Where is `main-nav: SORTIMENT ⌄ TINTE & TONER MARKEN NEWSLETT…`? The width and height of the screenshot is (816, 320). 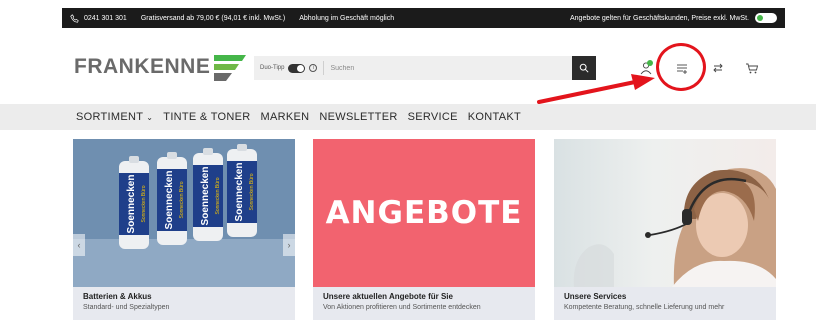 main-nav: SORTIMENT ⌄ TINTE & TONER MARKEN NEWSLETT… is located at coordinates (408, 117).